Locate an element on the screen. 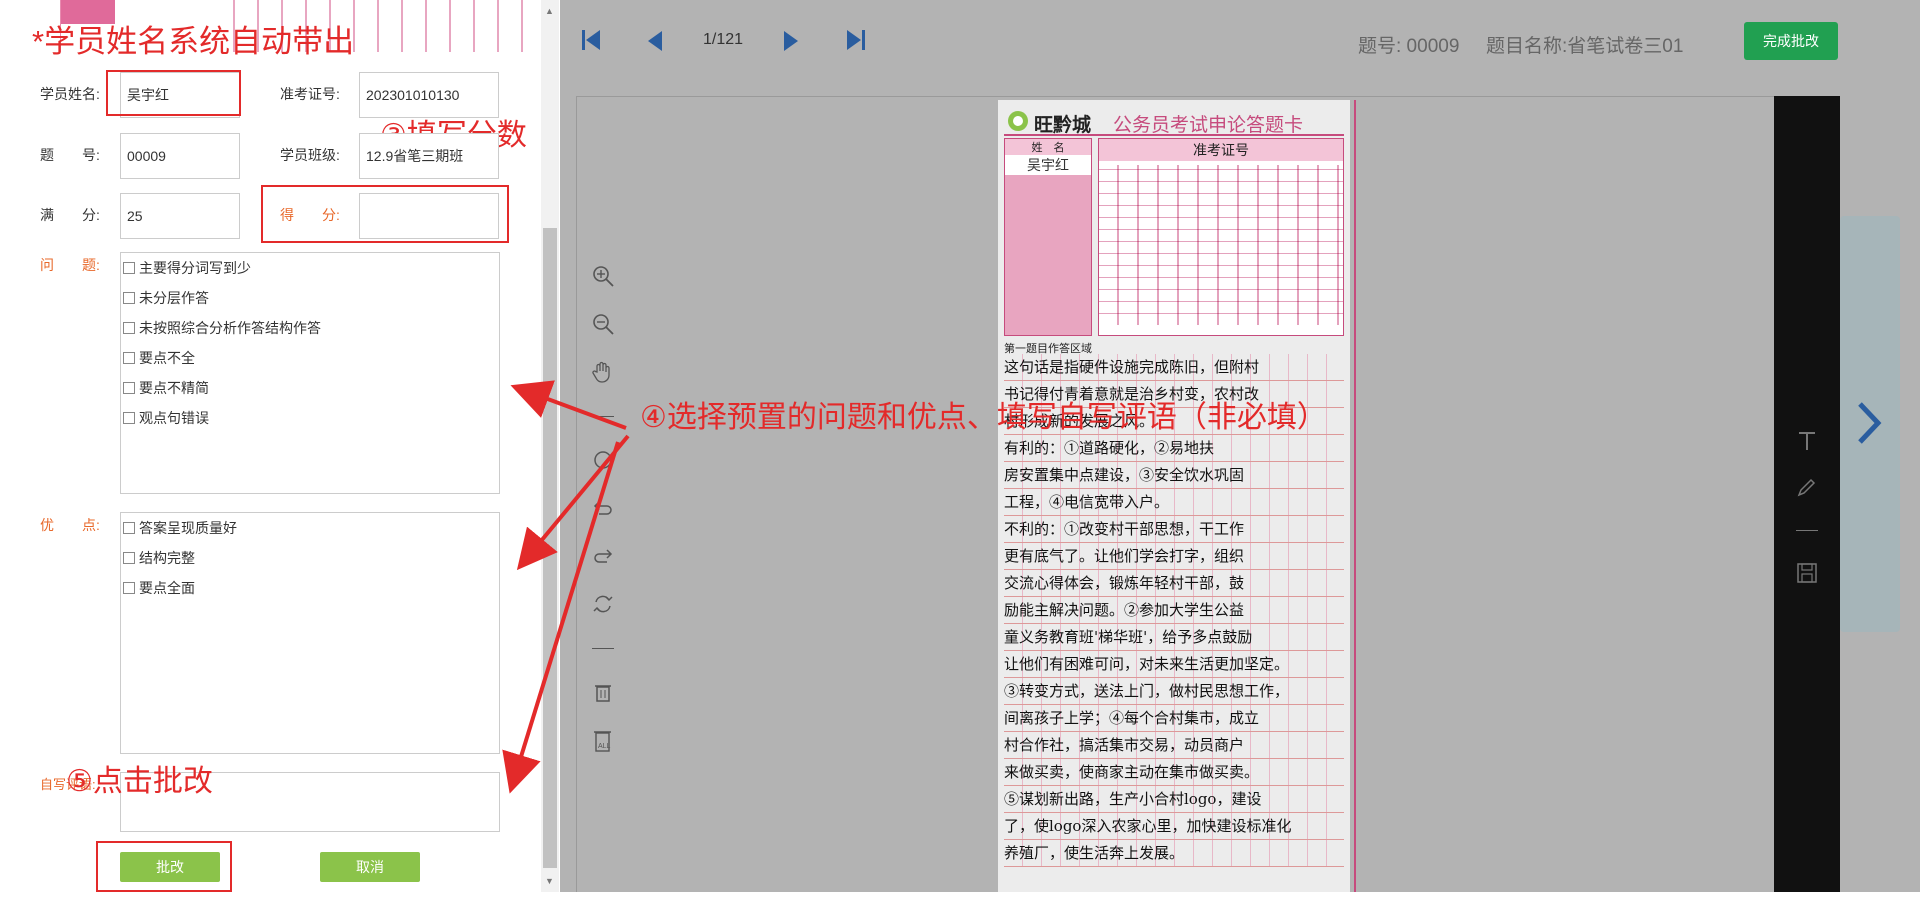 Image resolution: width=1920 pixels, height=897 pixels. full-score-field: 25 is located at coordinates (180, 216).